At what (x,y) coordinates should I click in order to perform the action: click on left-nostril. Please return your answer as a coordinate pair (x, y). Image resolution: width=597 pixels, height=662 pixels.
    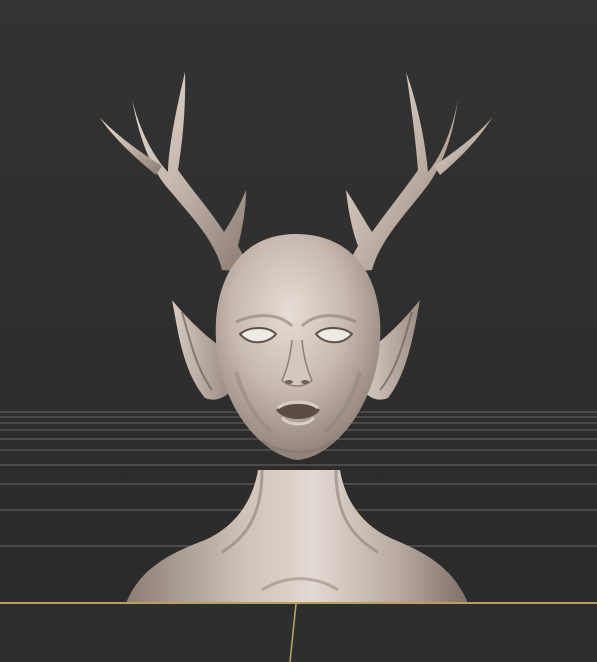
    Looking at the image, I should click on (289, 382).